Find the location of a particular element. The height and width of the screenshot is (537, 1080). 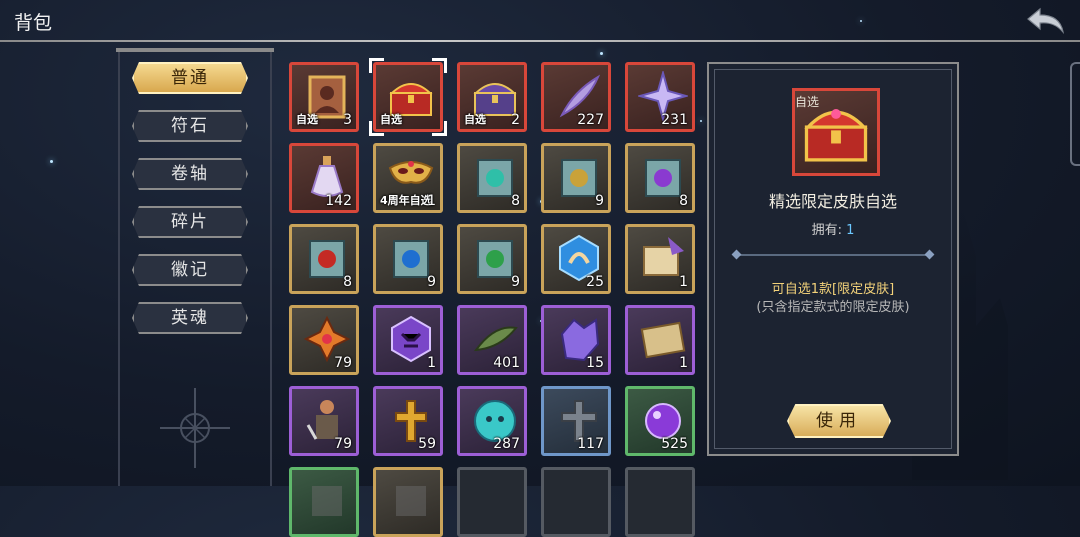

inventory-slot: 227 is located at coordinates (576, 97).